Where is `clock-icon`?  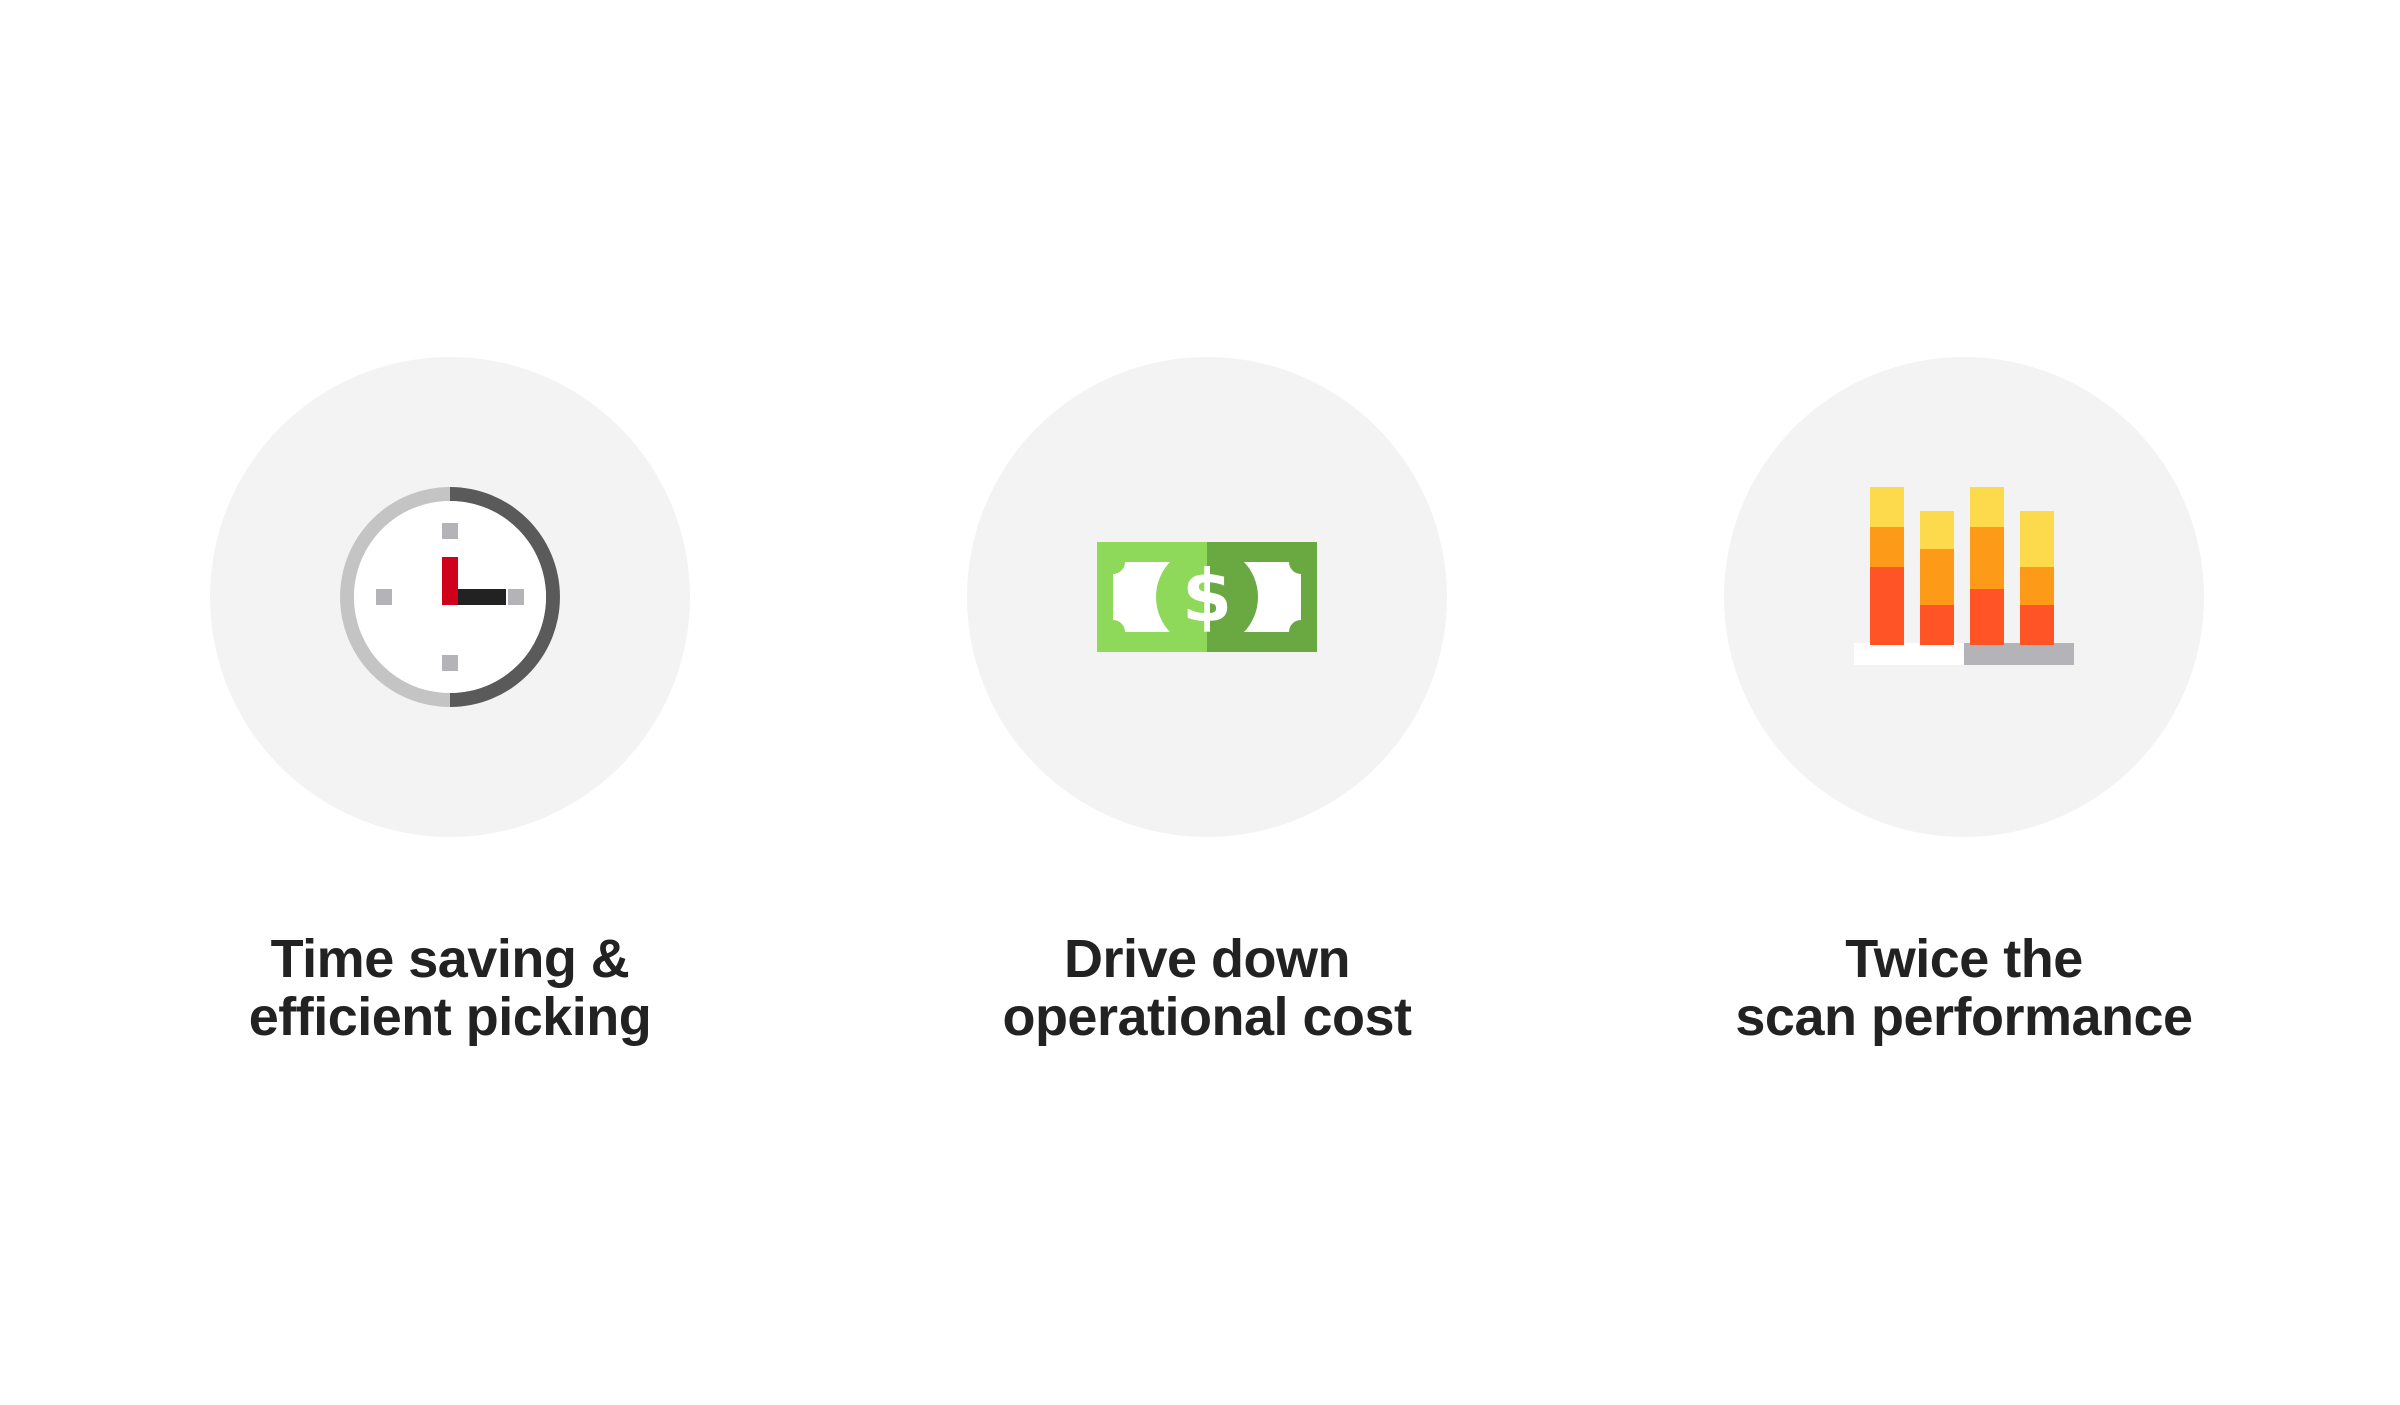 clock-icon is located at coordinates (450, 597).